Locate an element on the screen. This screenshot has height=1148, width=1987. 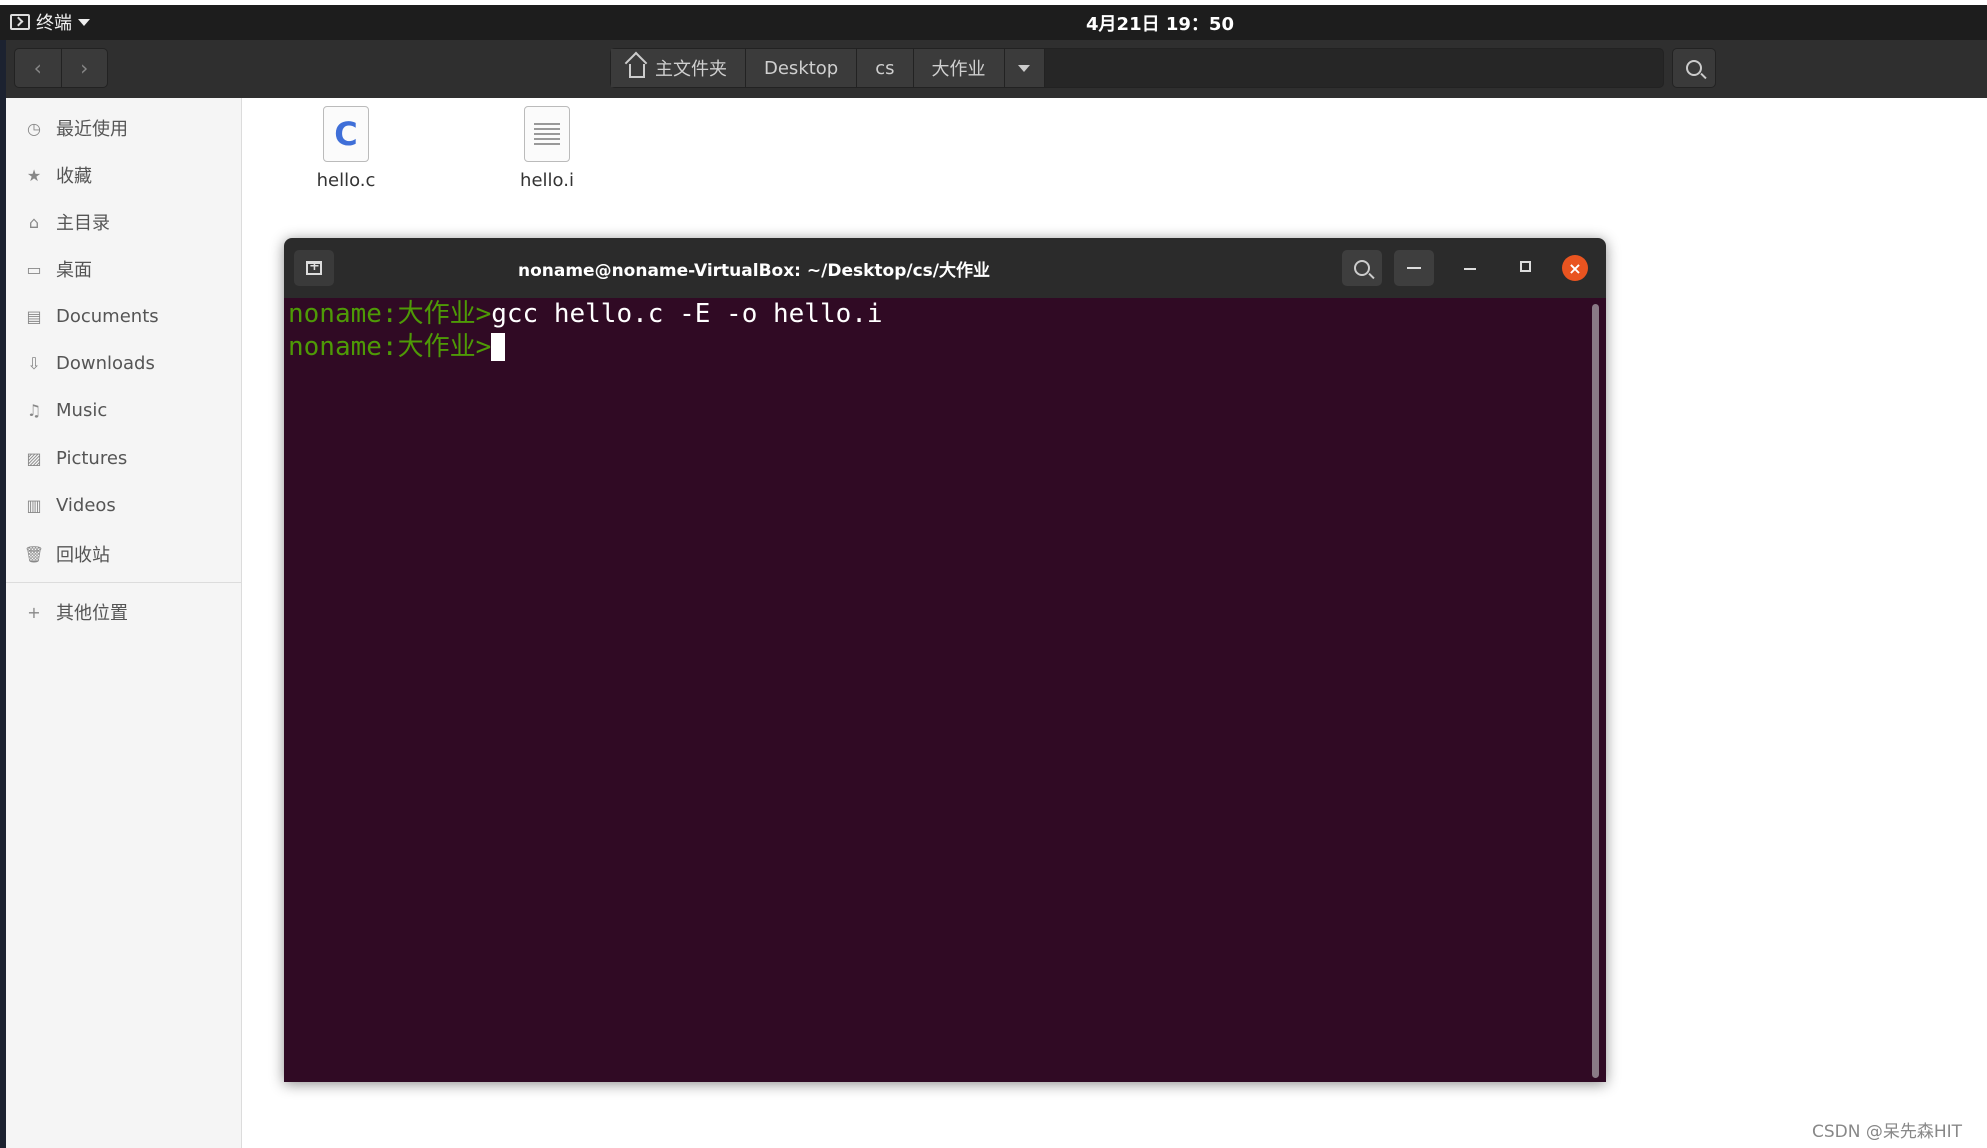
sidebar-item-downloads: ⇩ Downloads is located at coordinates (124, 363).